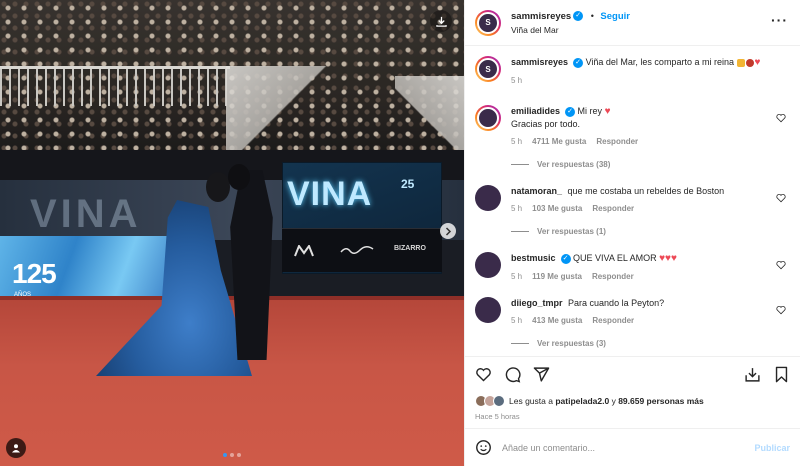 This screenshot has width=800, height=466. I want to click on next-arrow-icon, so click(448, 231).